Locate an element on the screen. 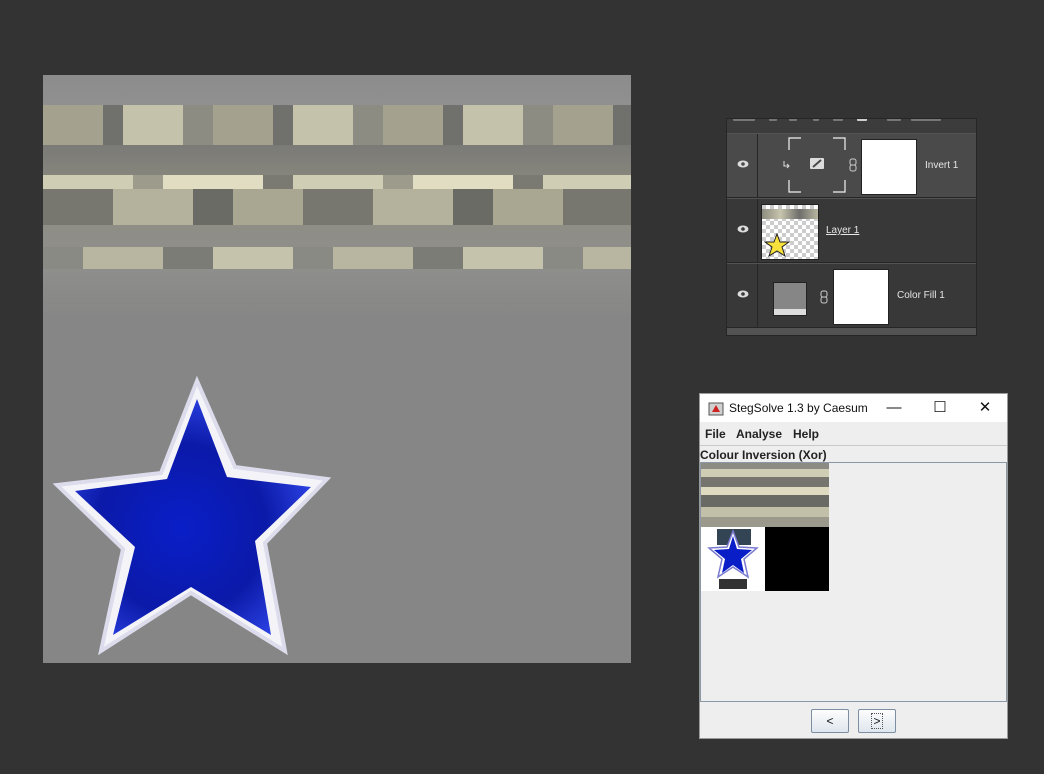 The image size is (1044, 774). image-viewport is located at coordinates (853, 582).